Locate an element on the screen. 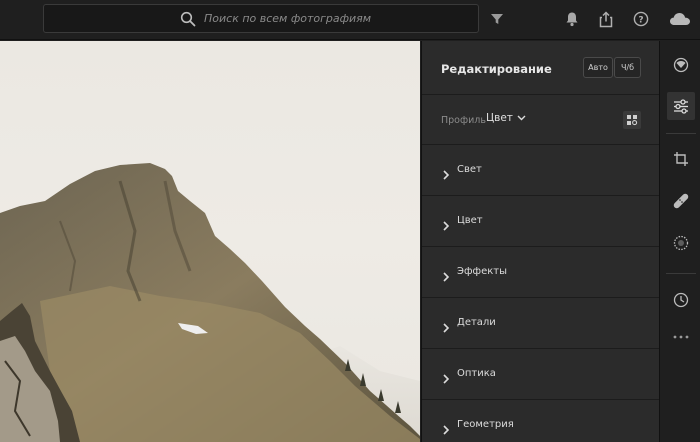 The height and width of the screenshot is (442, 700). section-effects: Эффекты is located at coordinates (540, 272).